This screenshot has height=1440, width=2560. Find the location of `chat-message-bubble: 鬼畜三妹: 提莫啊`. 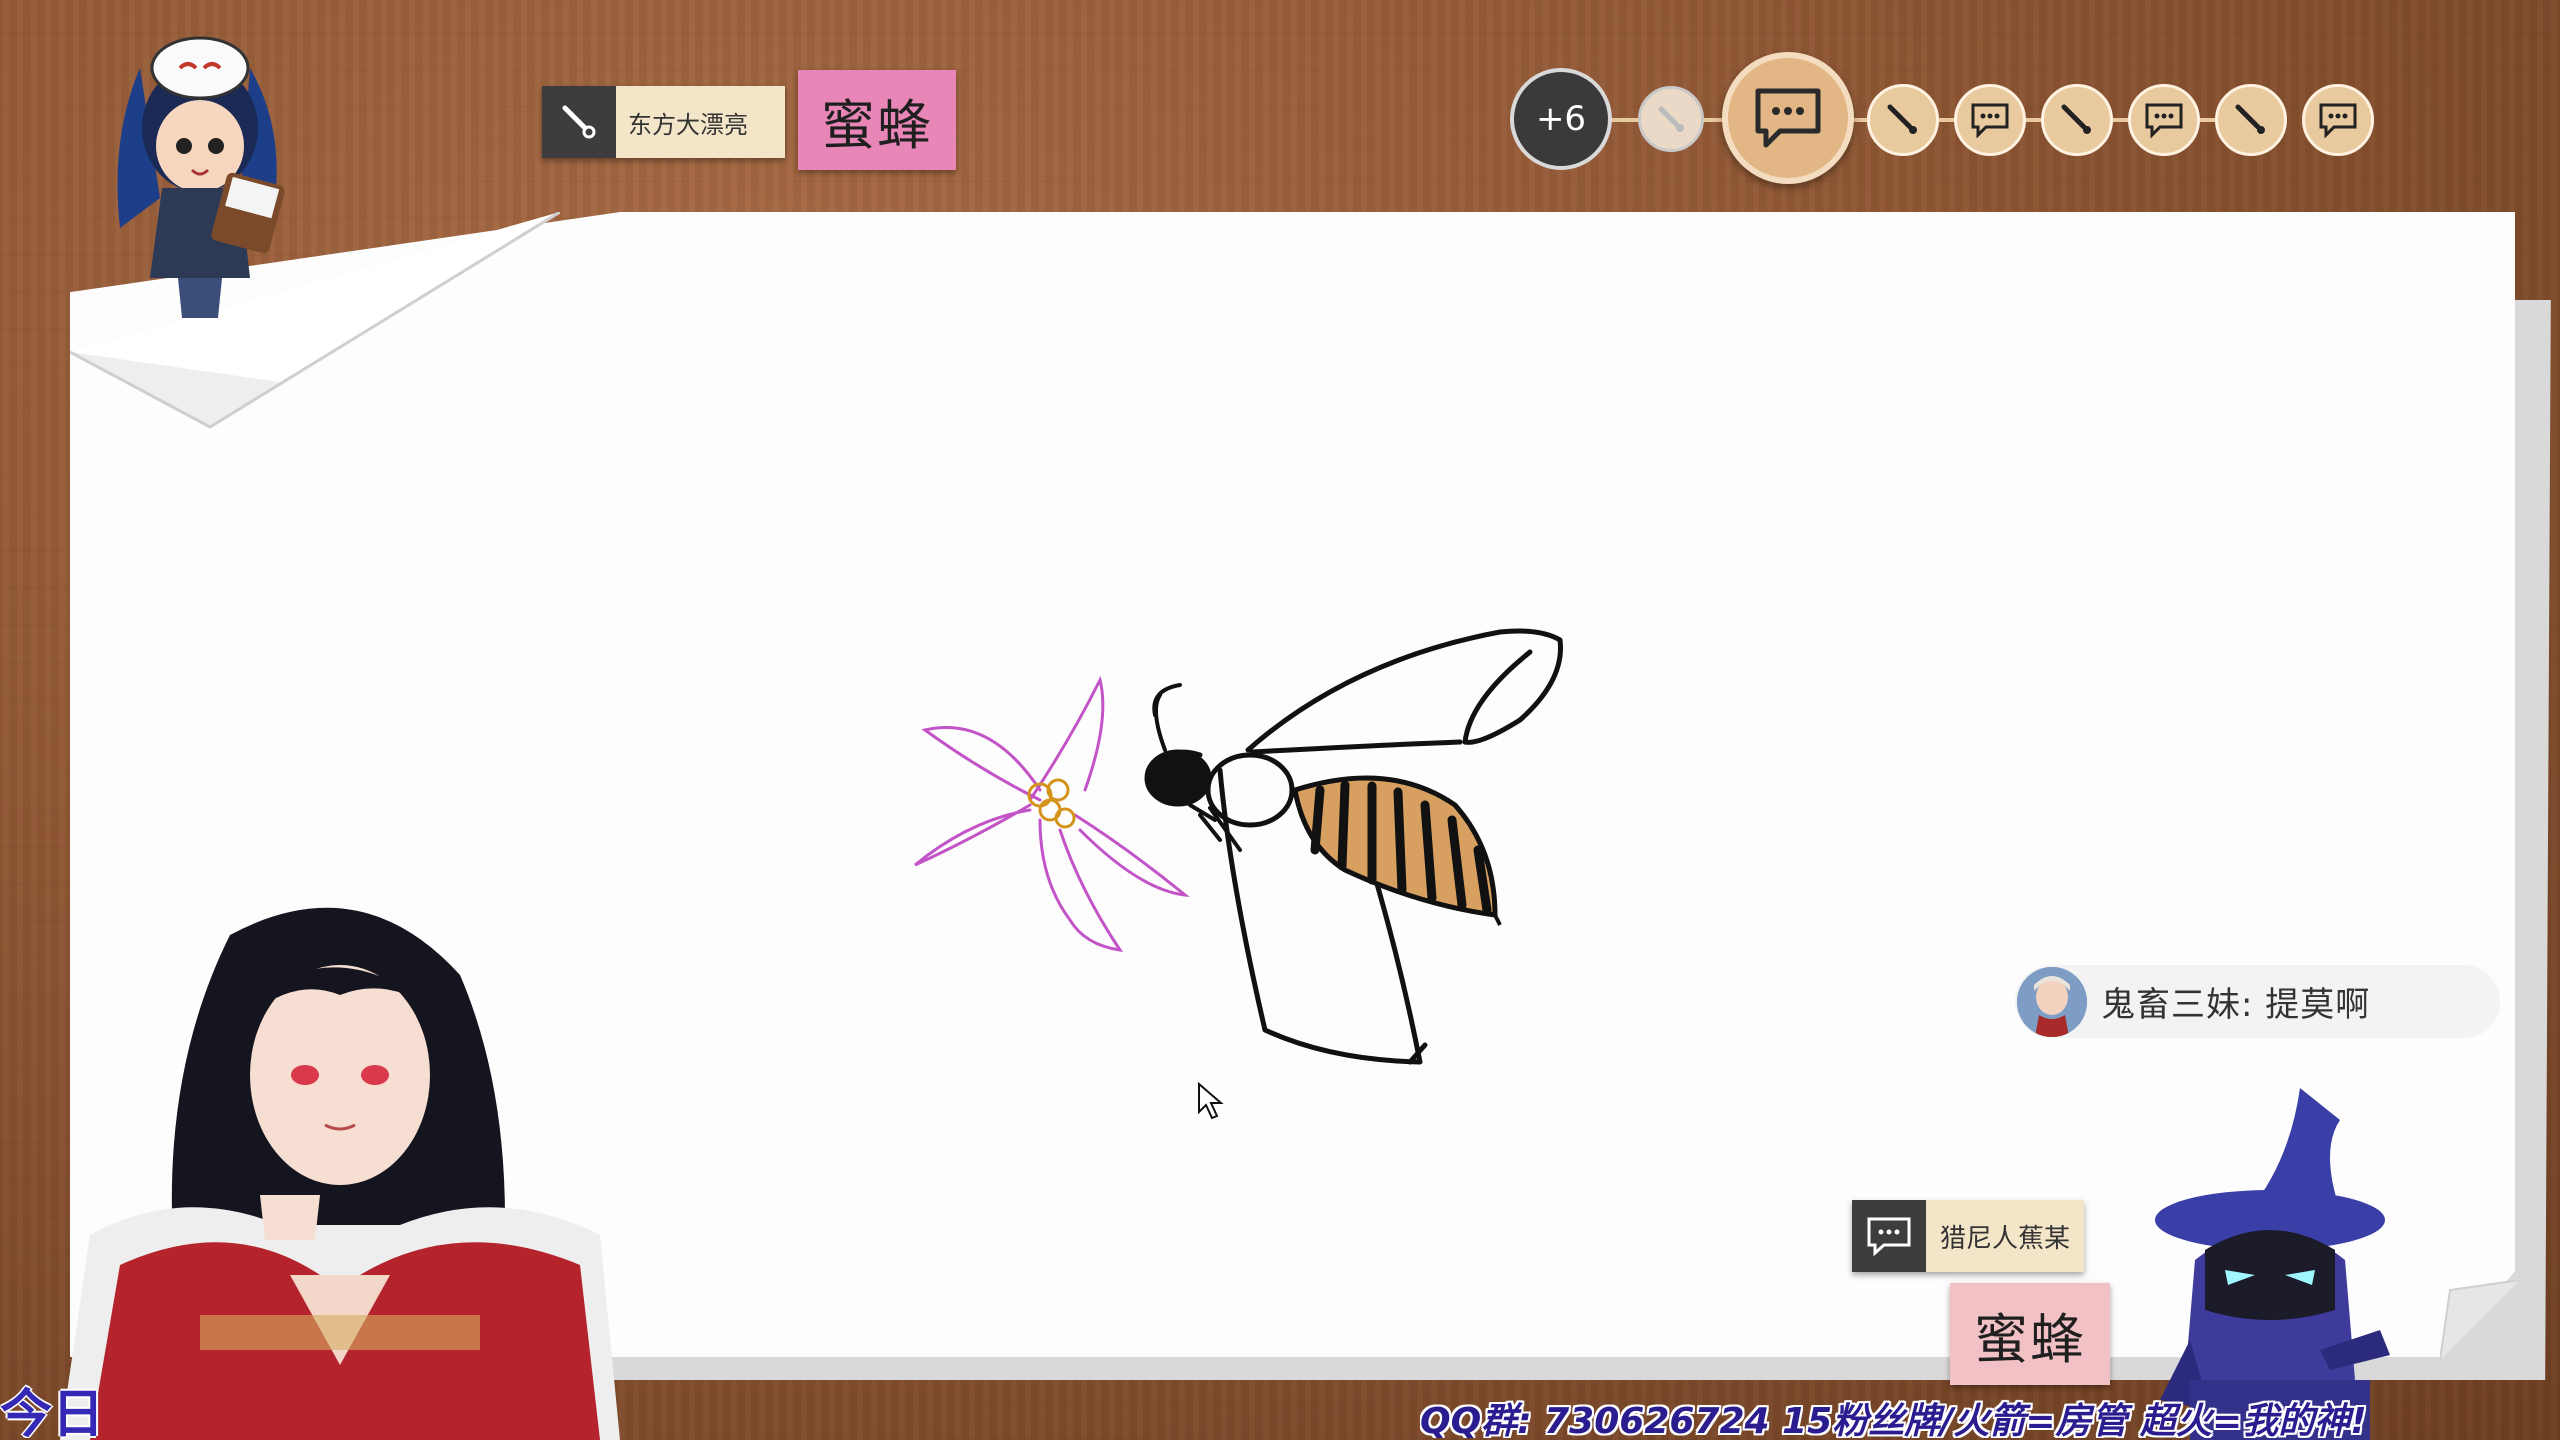

chat-message-bubble: 鬼畜三妹: 提莫啊 is located at coordinates (2257, 1001).